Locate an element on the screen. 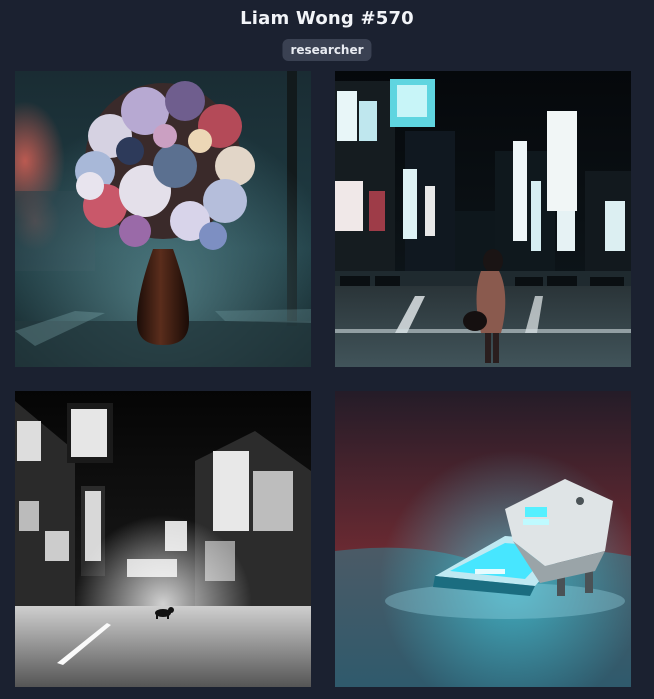 Image resolution: width=654 pixels, height=699 pixels. page-title: Liam Wong #570 is located at coordinates (327, 18).